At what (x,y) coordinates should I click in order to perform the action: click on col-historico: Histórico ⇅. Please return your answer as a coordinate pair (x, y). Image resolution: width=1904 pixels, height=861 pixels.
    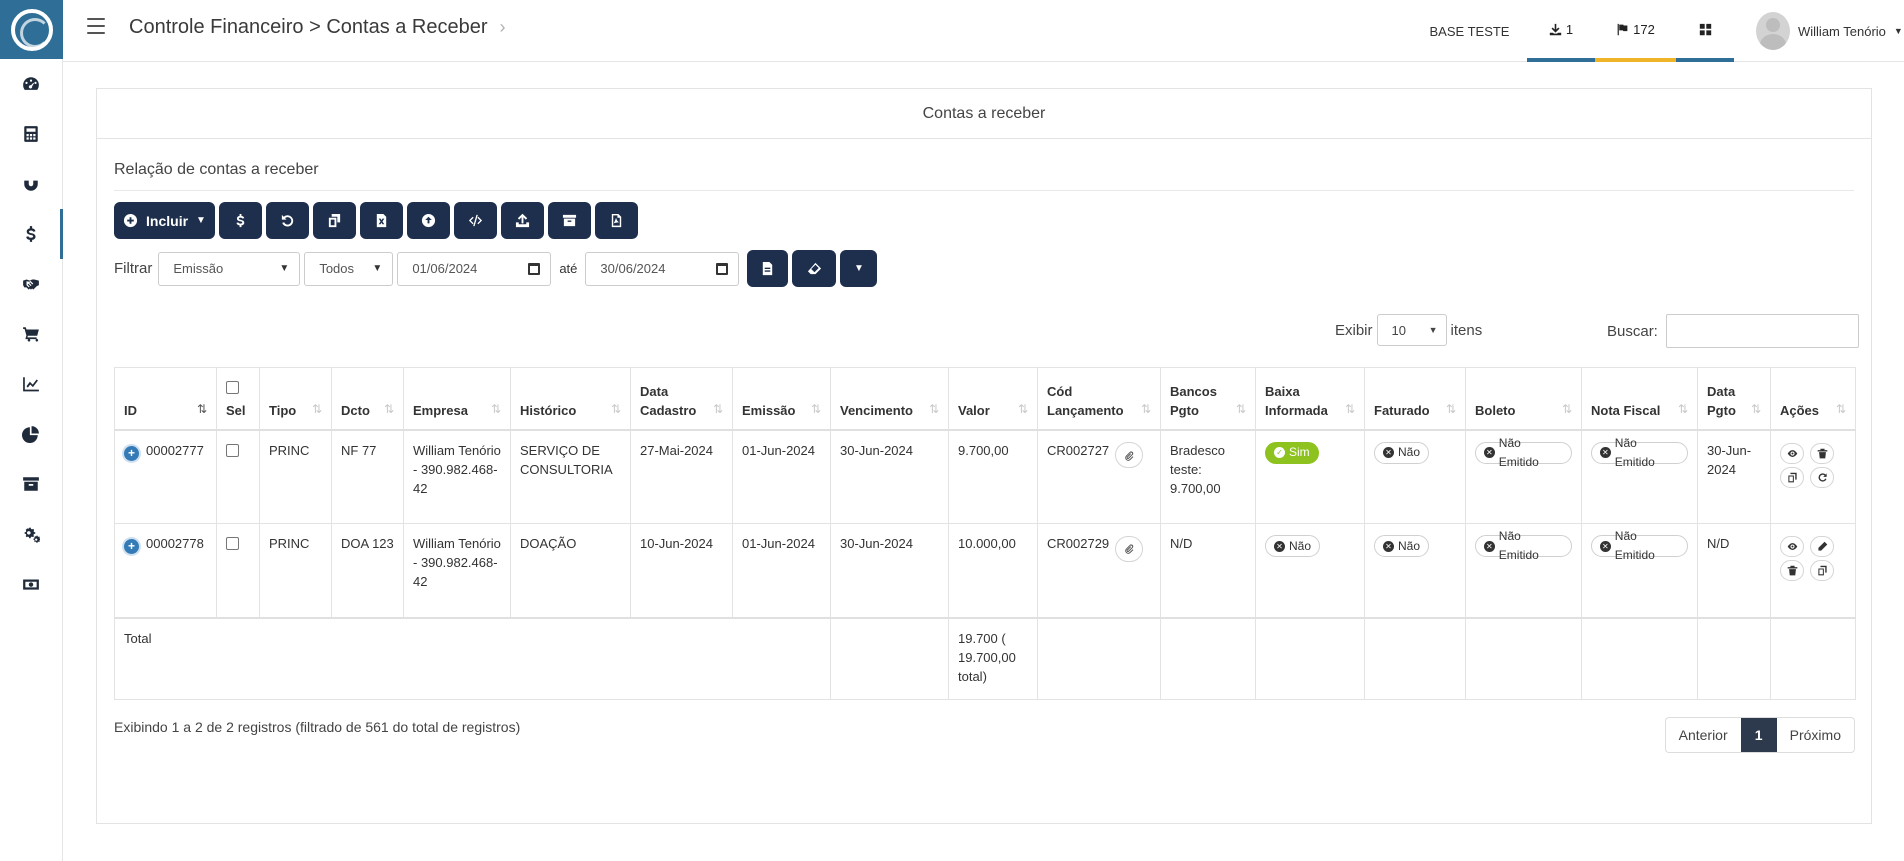
    Looking at the image, I should click on (570, 398).